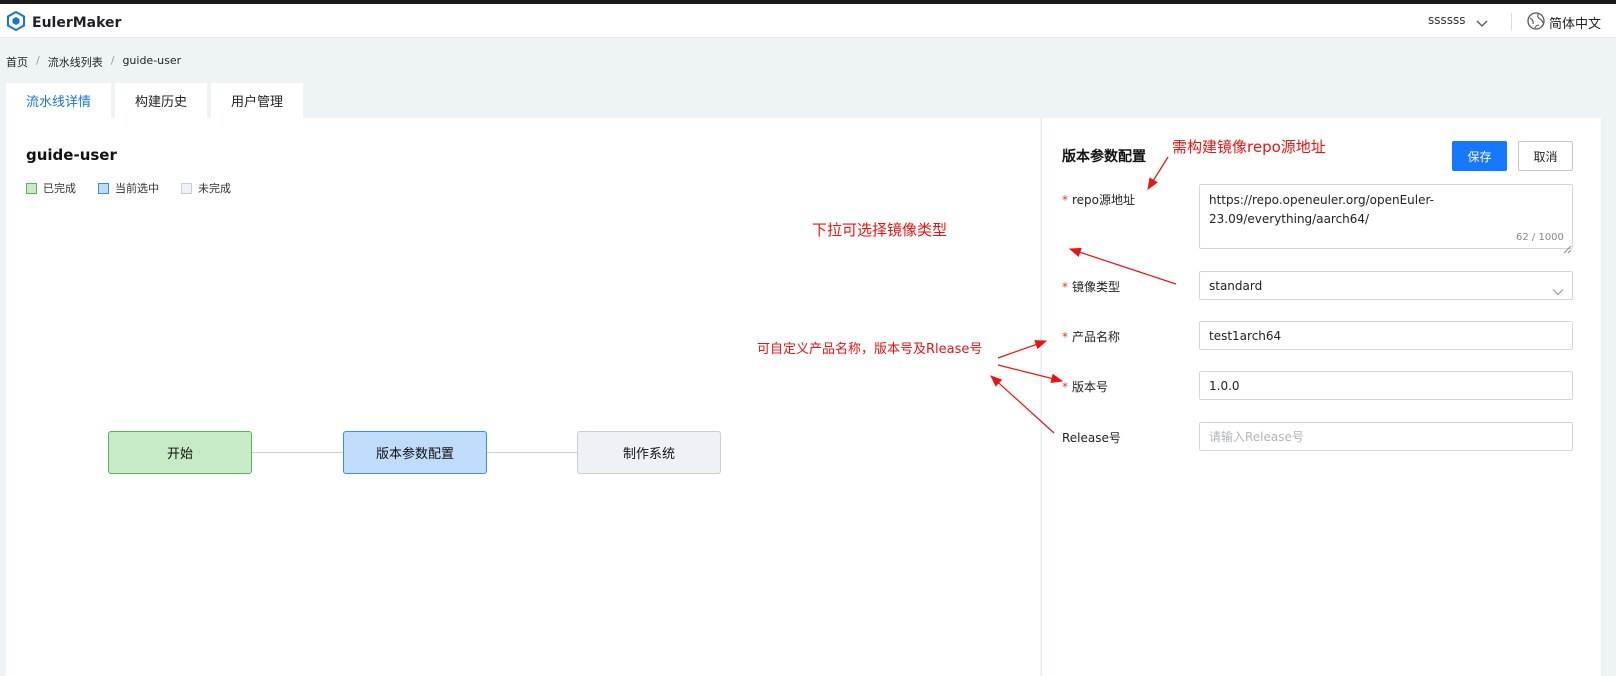  What do you see at coordinates (1122, 266) in the screenshot?
I see `arrow-to-dropdown` at bounding box center [1122, 266].